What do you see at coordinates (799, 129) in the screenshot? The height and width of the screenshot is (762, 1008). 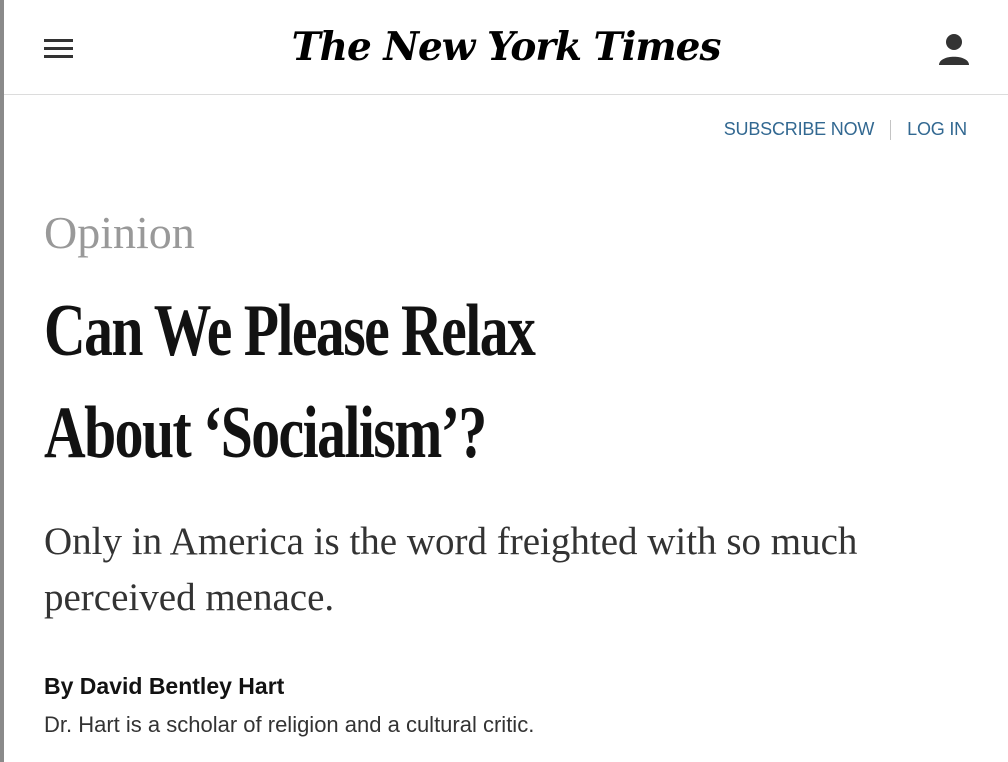 I see `subscribe-now-link: SUBSCRIBE NOW` at bounding box center [799, 129].